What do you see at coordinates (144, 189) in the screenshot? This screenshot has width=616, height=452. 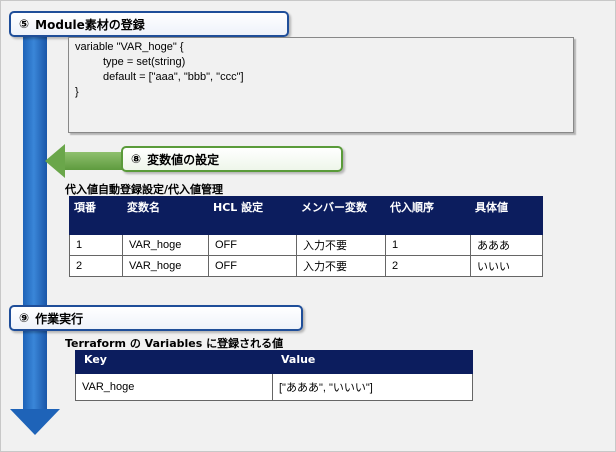 I see `vars-table-title: 代入値自動登録設定/代入値管理` at bounding box center [144, 189].